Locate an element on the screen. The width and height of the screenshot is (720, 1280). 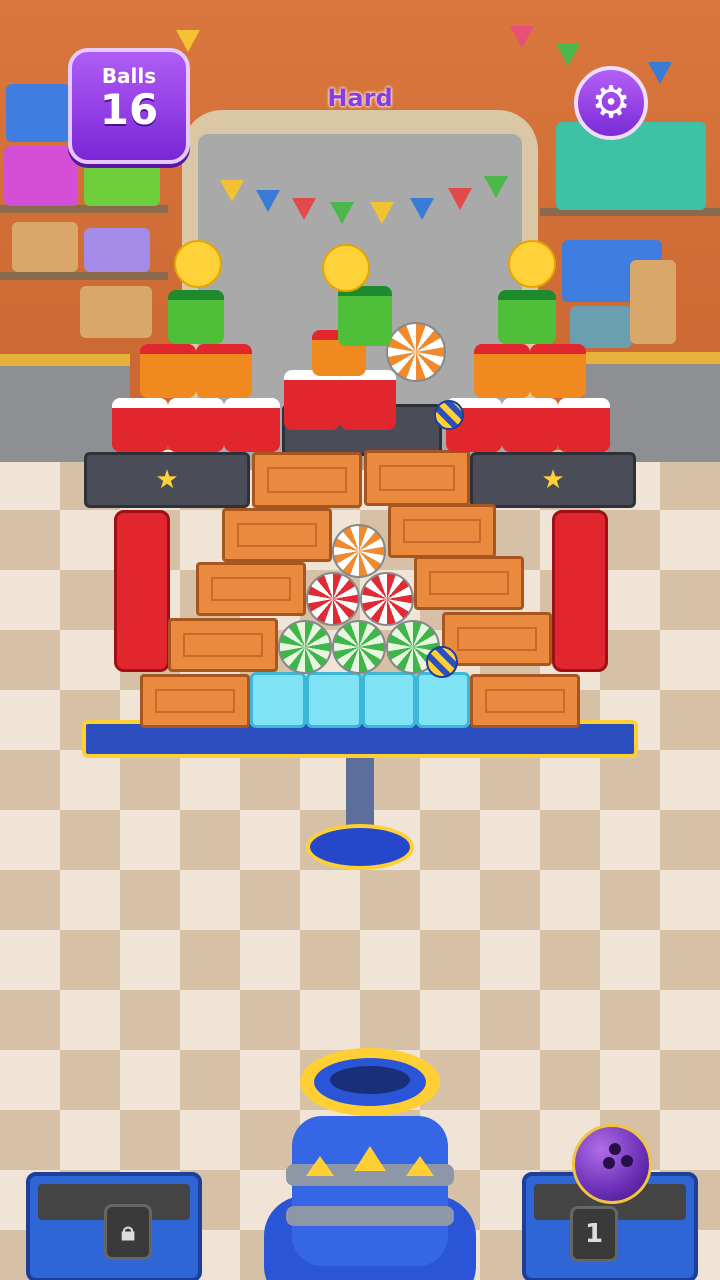
gear-icon: ⚙ is located at coordinates (611, 102).